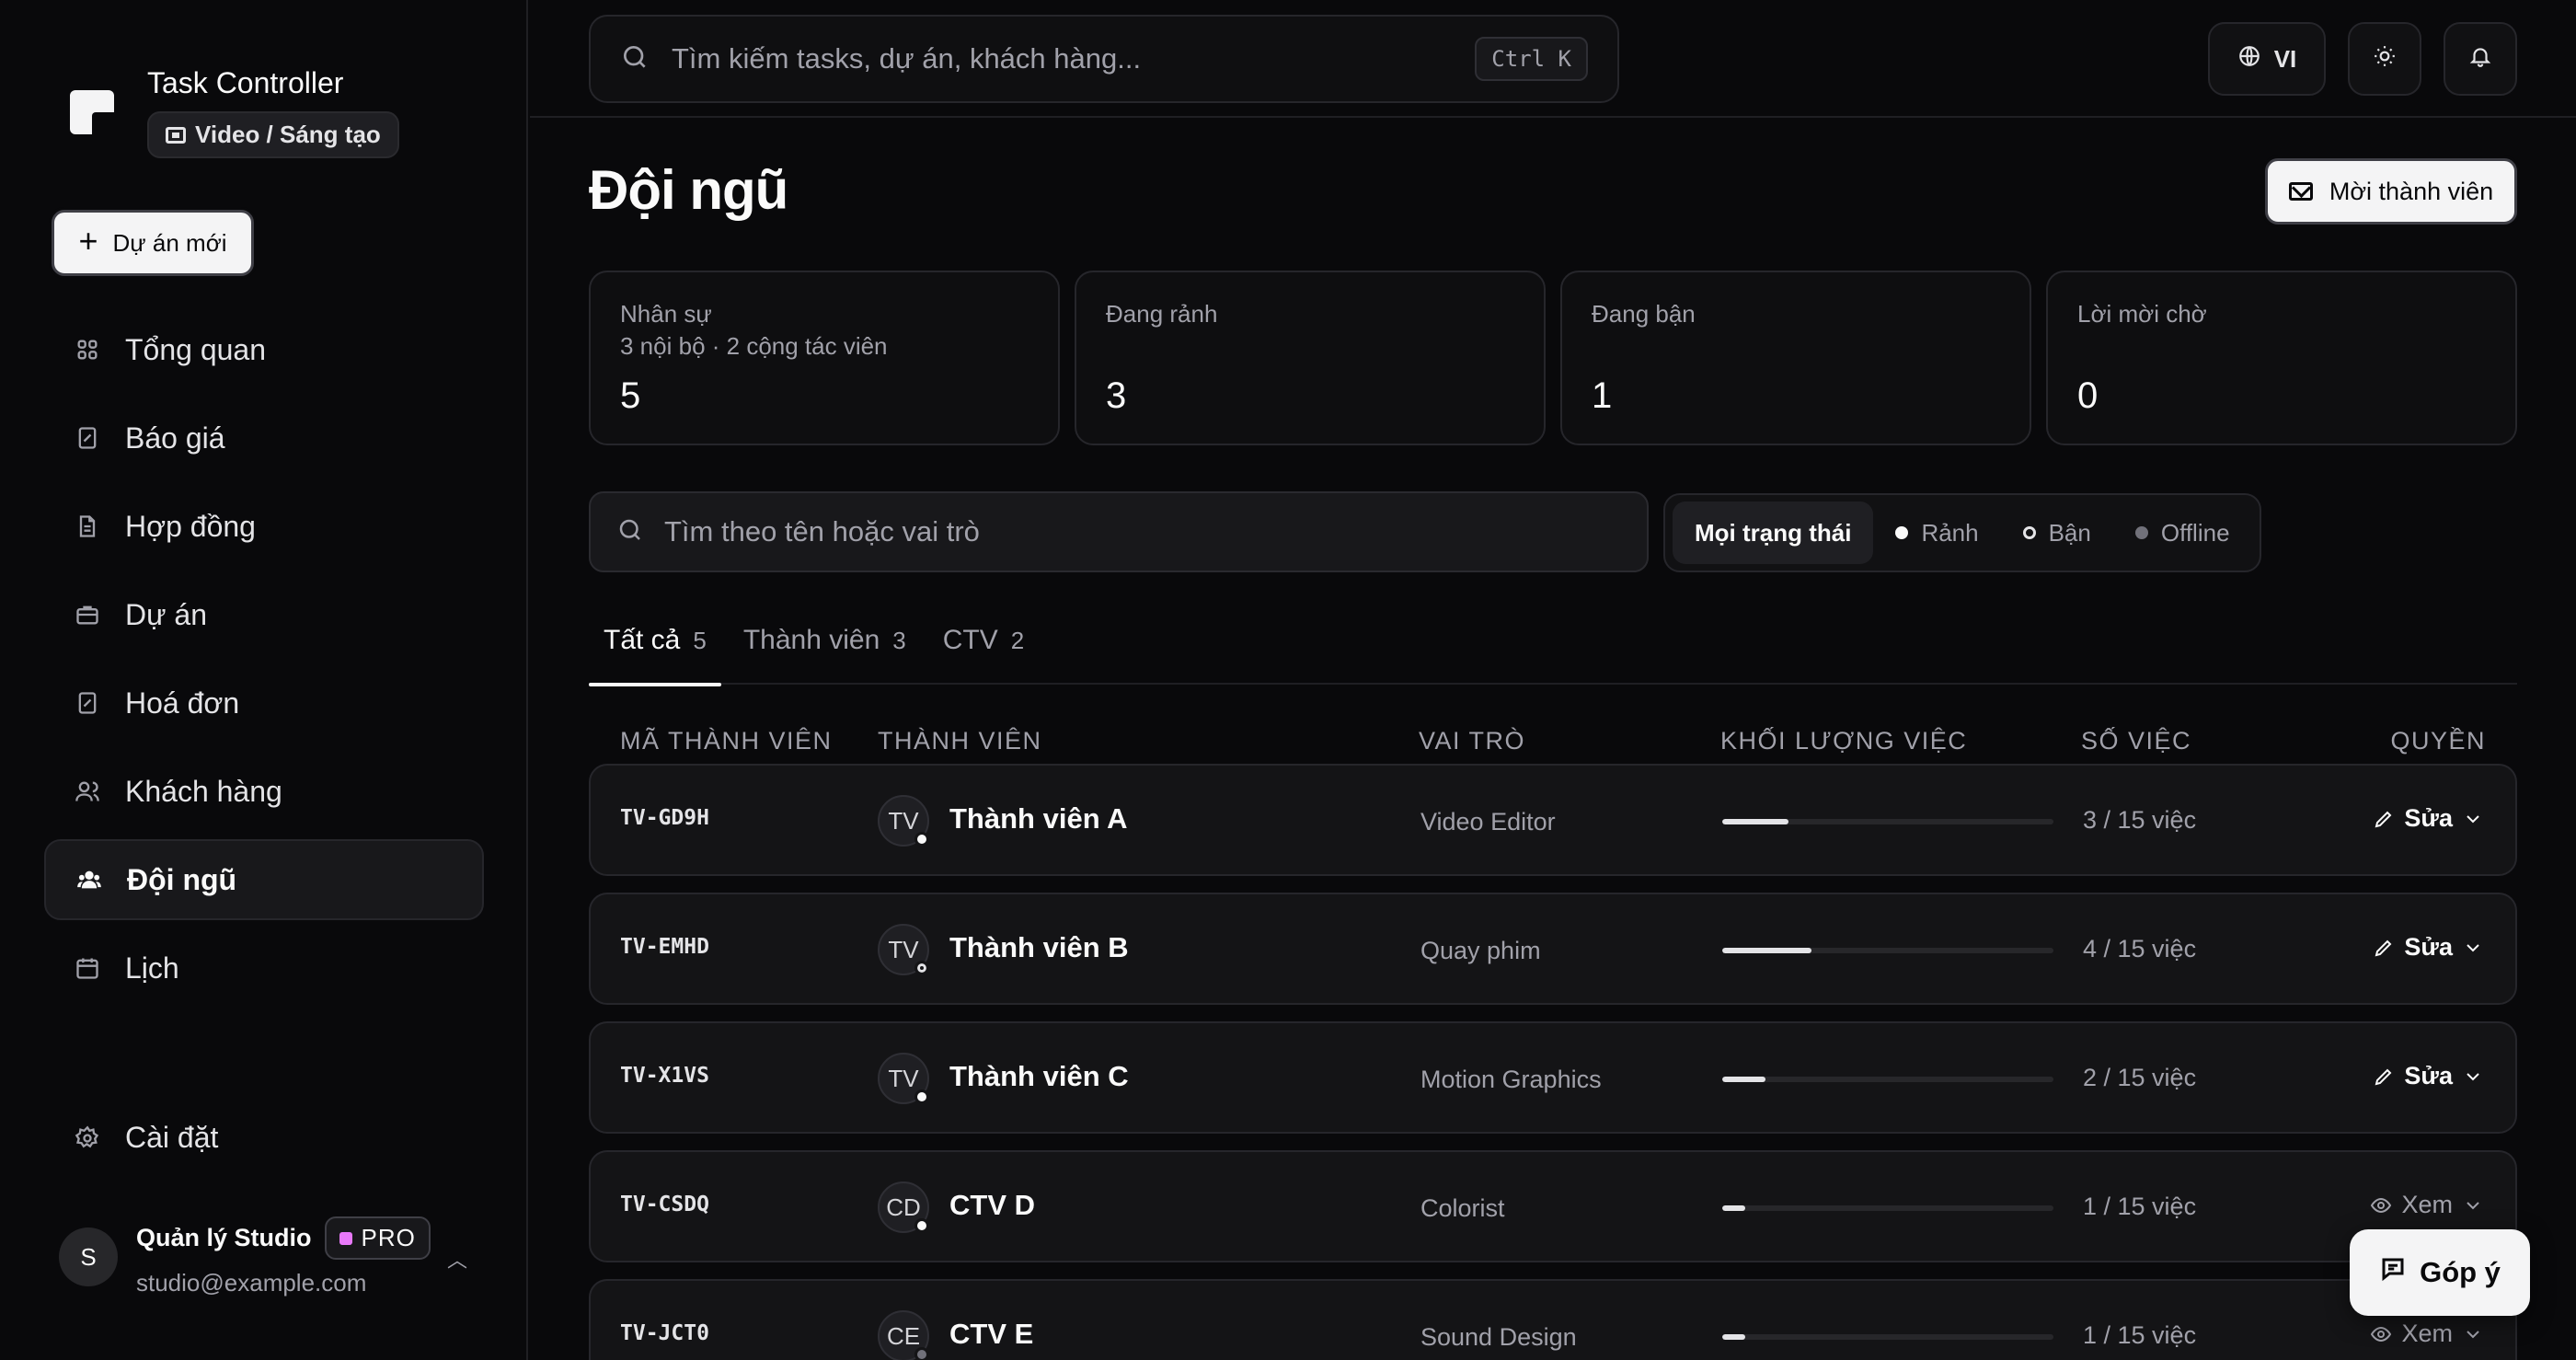 This screenshot has height=1360, width=2576. Describe the element at coordinates (1119, 531) in the screenshot. I see `member-search-input: Tìm theo tên hoặc vai trò` at that location.